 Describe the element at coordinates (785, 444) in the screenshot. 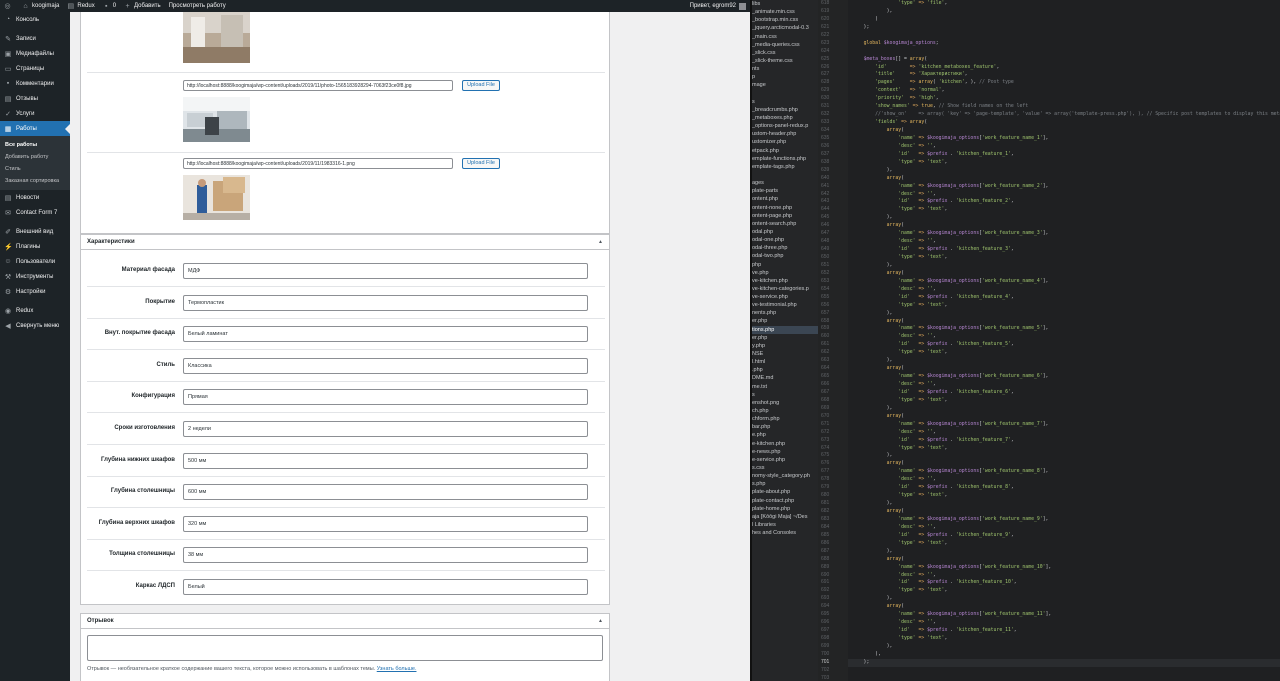

I see `file-tree-item: e-kitchen.php` at that location.